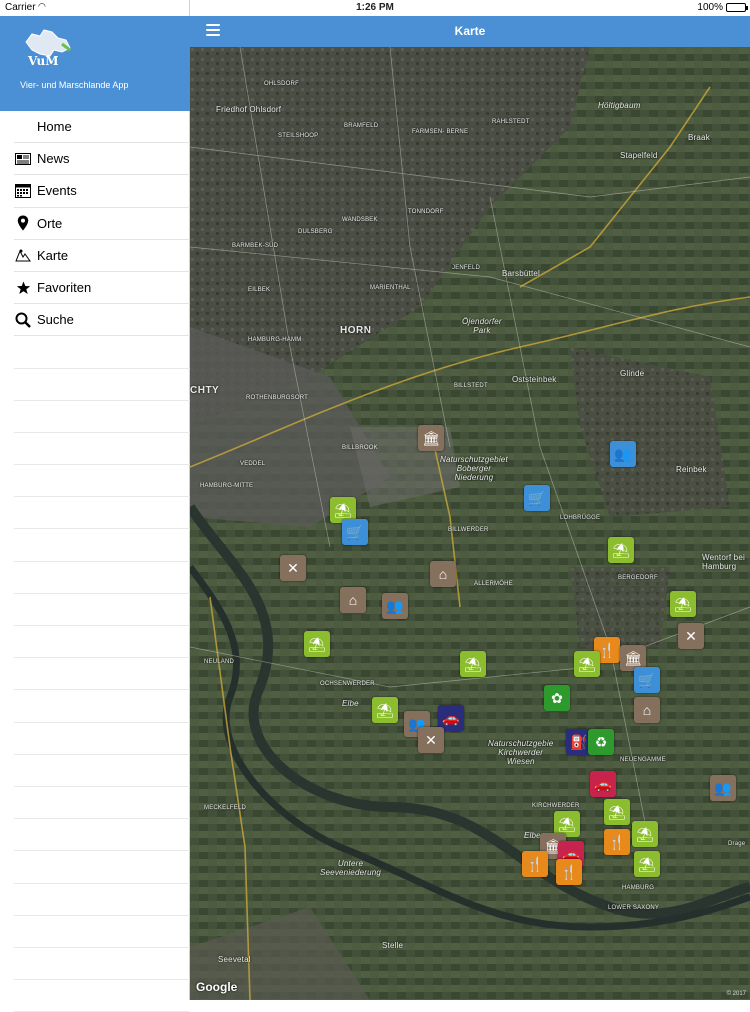 This screenshot has width=750, height=1012. I want to click on map-label: CHTY, so click(205, 390).